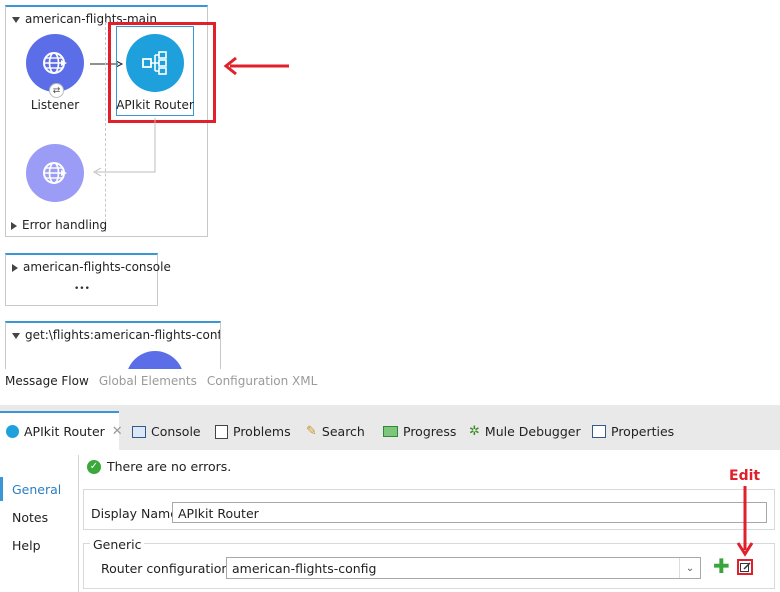 Image resolution: width=780 pixels, height=592 pixels. Describe the element at coordinates (390, 431) in the screenshot. I see `progress-icon` at that location.